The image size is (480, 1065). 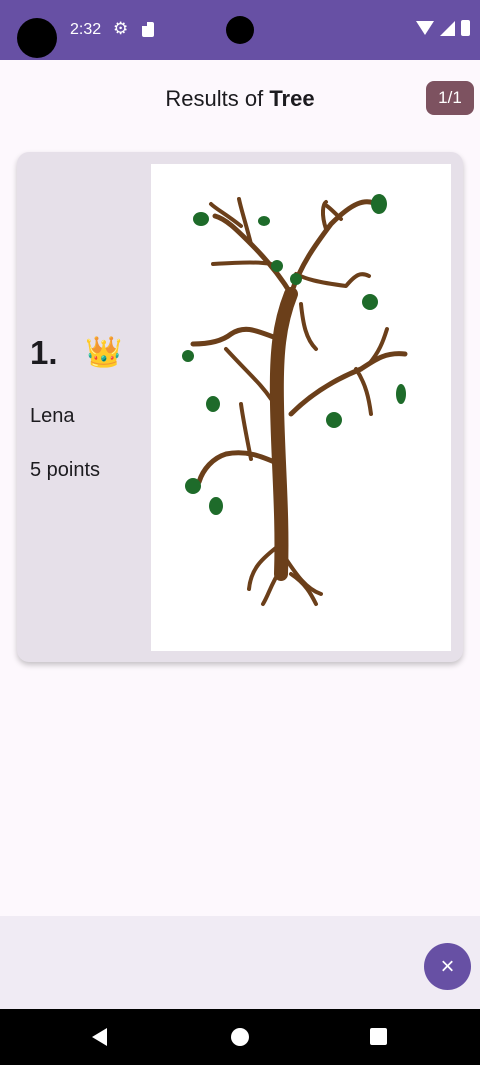 I want to click on signal-icon, so click(x=447, y=28).